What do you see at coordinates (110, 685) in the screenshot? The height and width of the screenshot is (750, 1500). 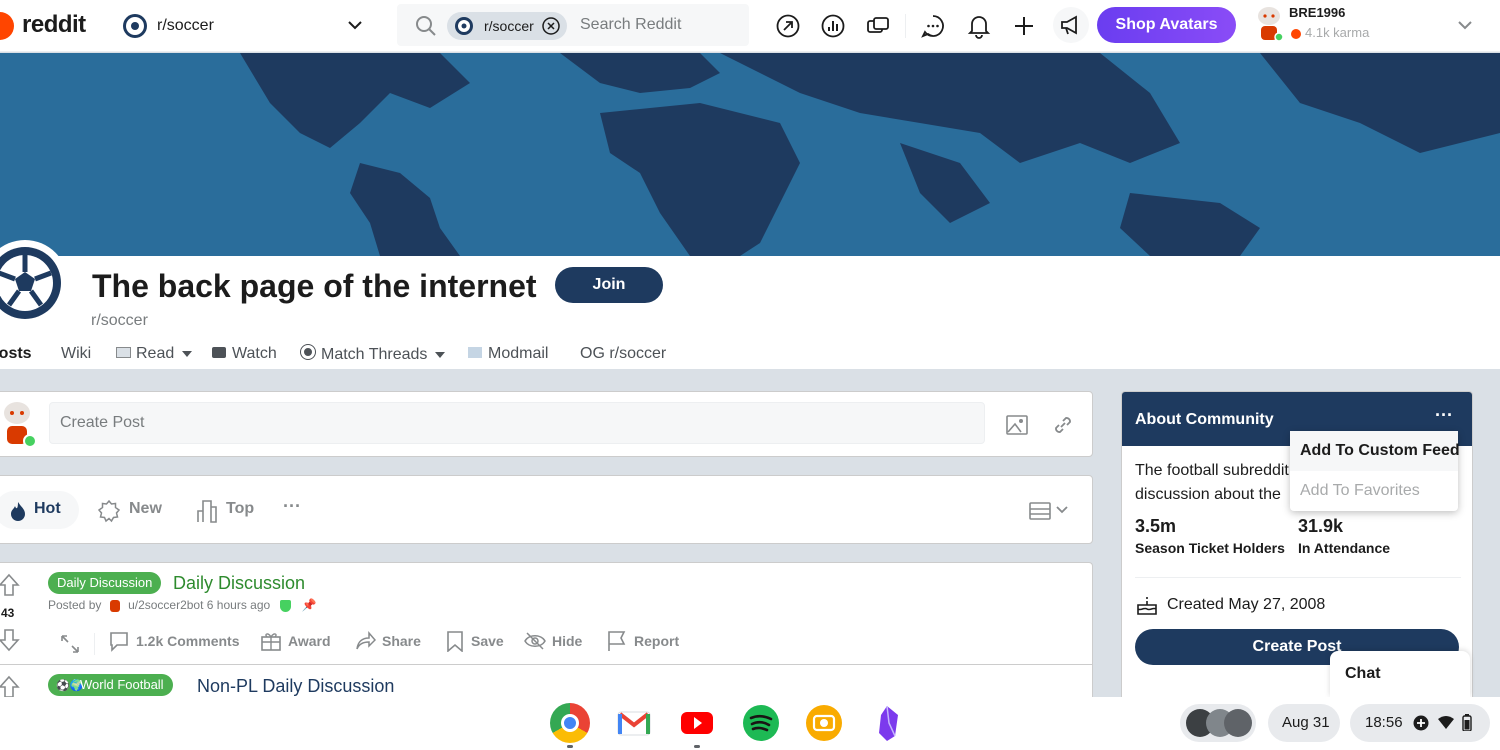 I see `post-flair: ⚽🌍World Football` at bounding box center [110, 685].